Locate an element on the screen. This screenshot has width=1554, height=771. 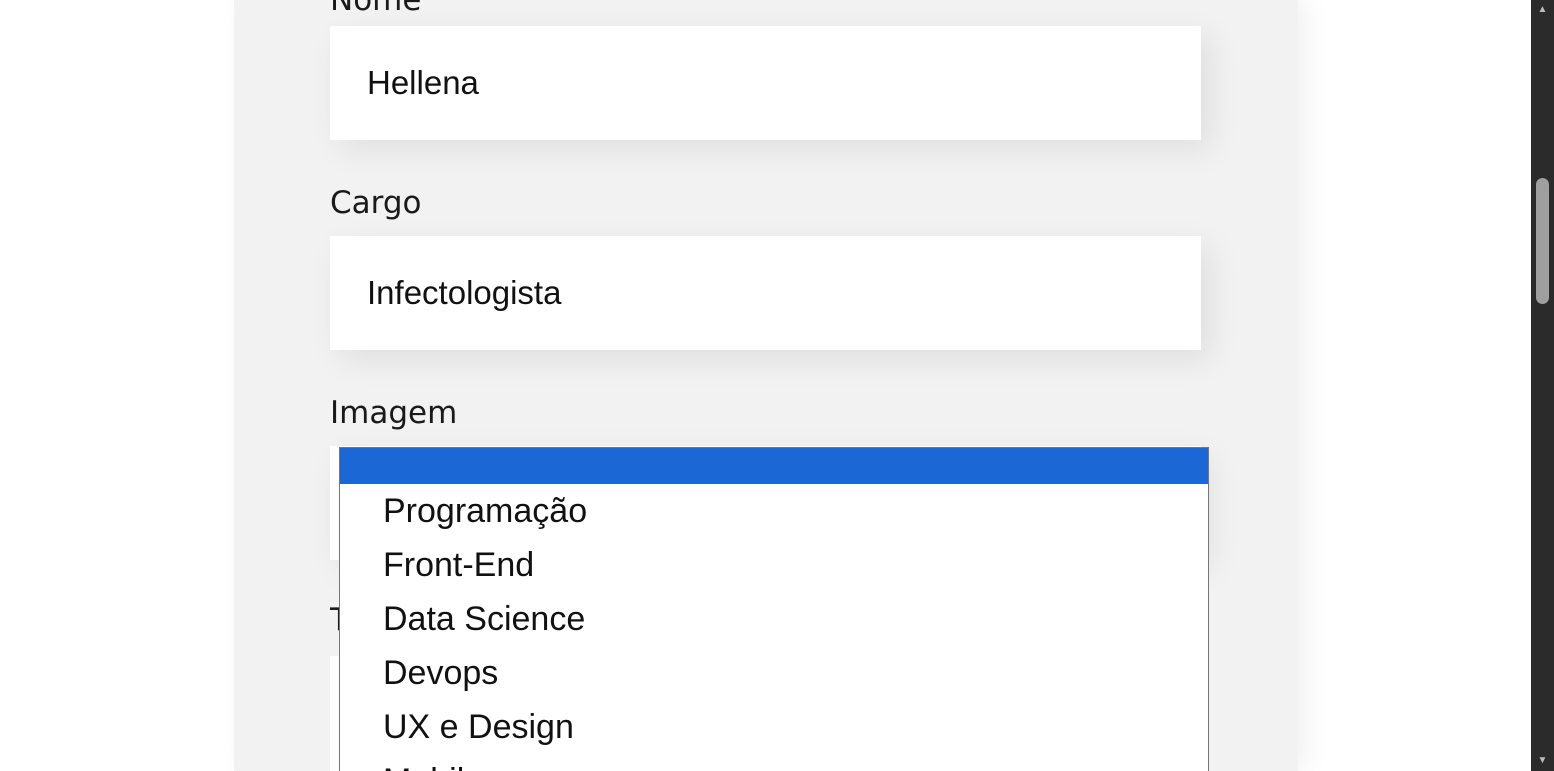
triangle-down-icon: ▼ is located at coordinates (1542, 761).